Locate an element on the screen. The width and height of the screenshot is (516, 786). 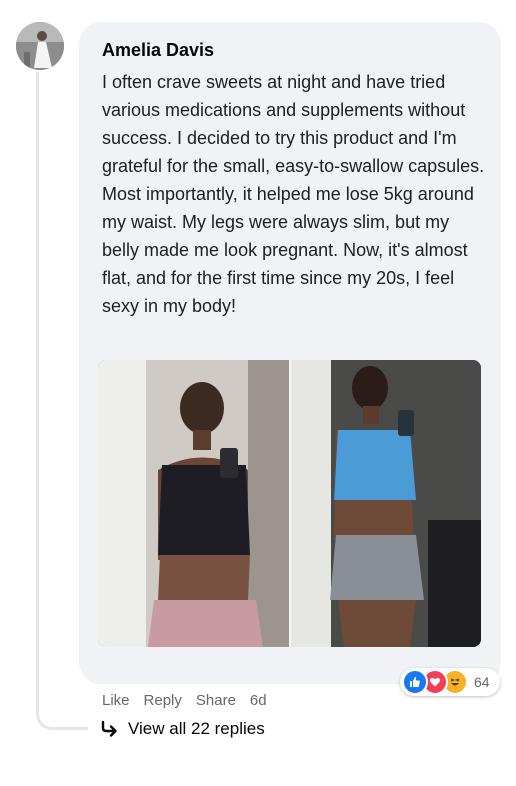
view-replies-label: View all 22 replies is located at coordinates (196, 728).